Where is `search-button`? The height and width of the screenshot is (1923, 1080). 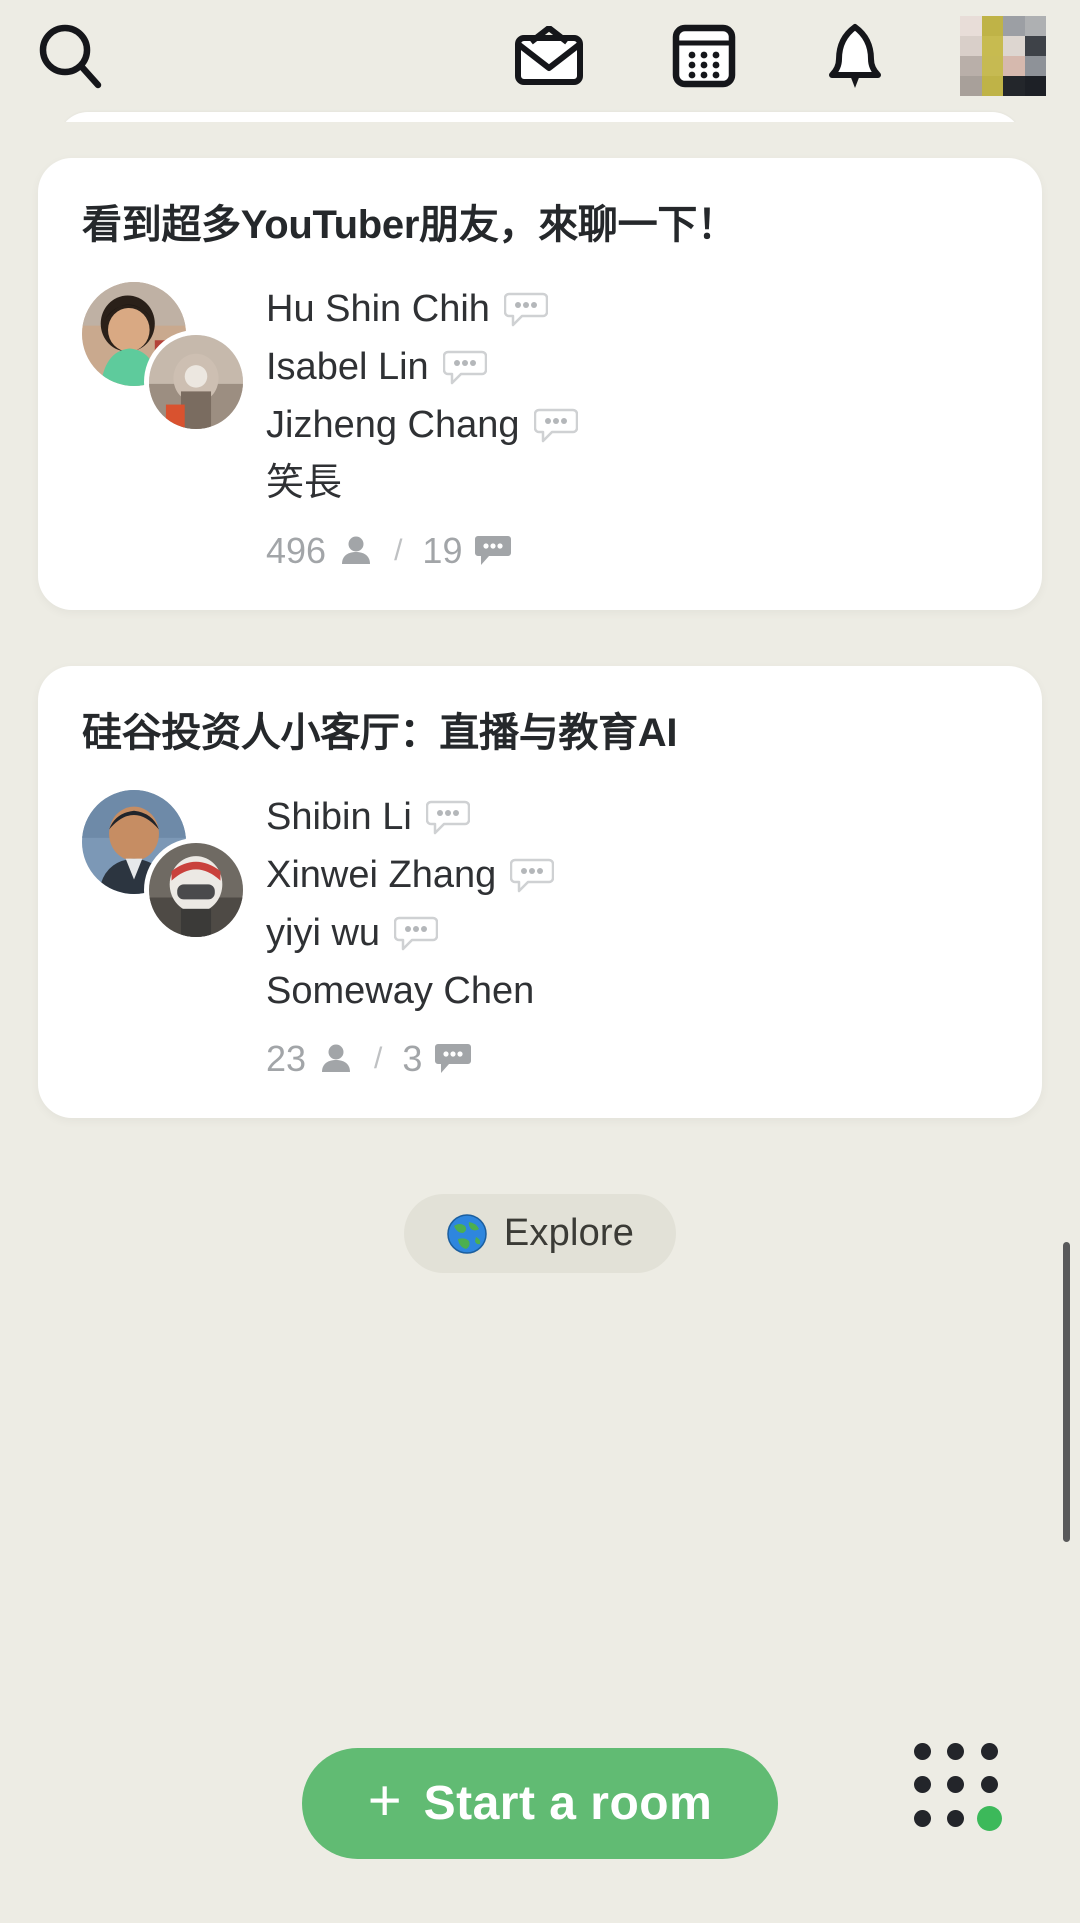 search-button is located at coordinates (71, 56).